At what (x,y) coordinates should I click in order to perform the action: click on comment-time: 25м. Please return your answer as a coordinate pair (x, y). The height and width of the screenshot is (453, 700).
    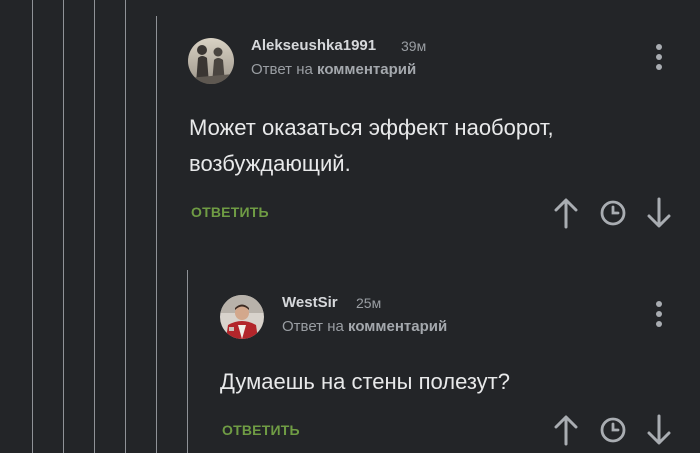
    Looking at the image, I should click on (368, 303).